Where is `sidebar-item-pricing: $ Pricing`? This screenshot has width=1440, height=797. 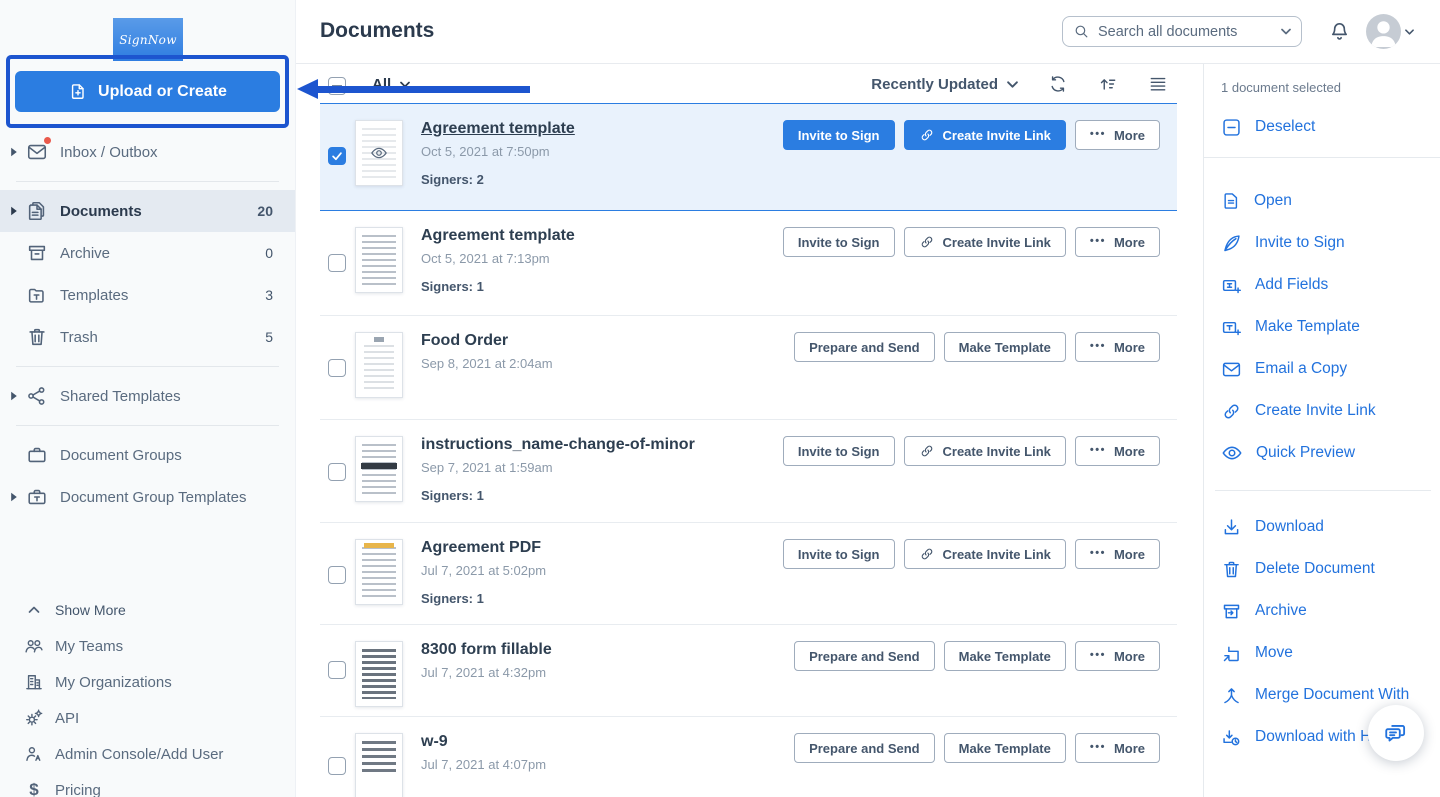
sidebar-item-pricing: $ Pricing is located at coordinates (147, 784).